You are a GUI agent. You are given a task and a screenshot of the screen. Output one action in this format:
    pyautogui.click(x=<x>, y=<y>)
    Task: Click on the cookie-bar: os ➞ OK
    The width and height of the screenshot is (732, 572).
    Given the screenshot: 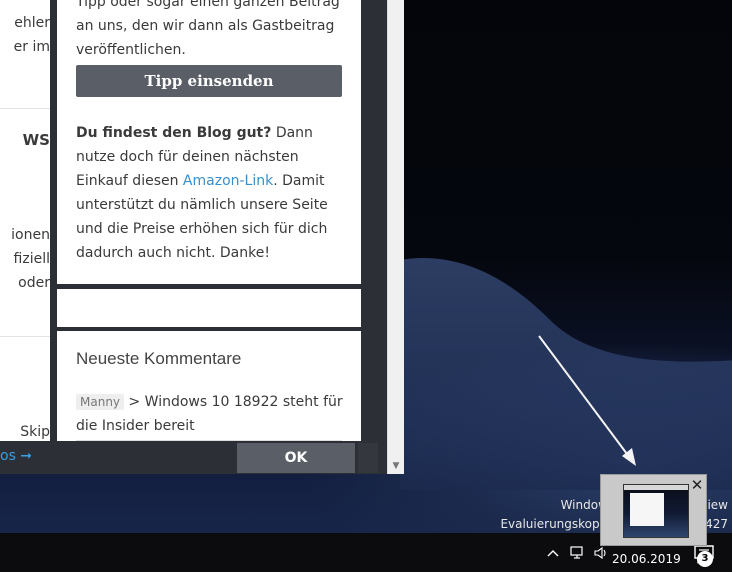 What is the action you would take?
    pyautogui.click(x=189, y=457)
    